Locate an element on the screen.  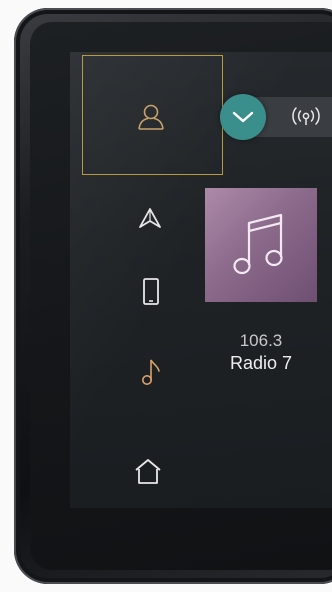
user-icon is located at coordinates (151, 117).